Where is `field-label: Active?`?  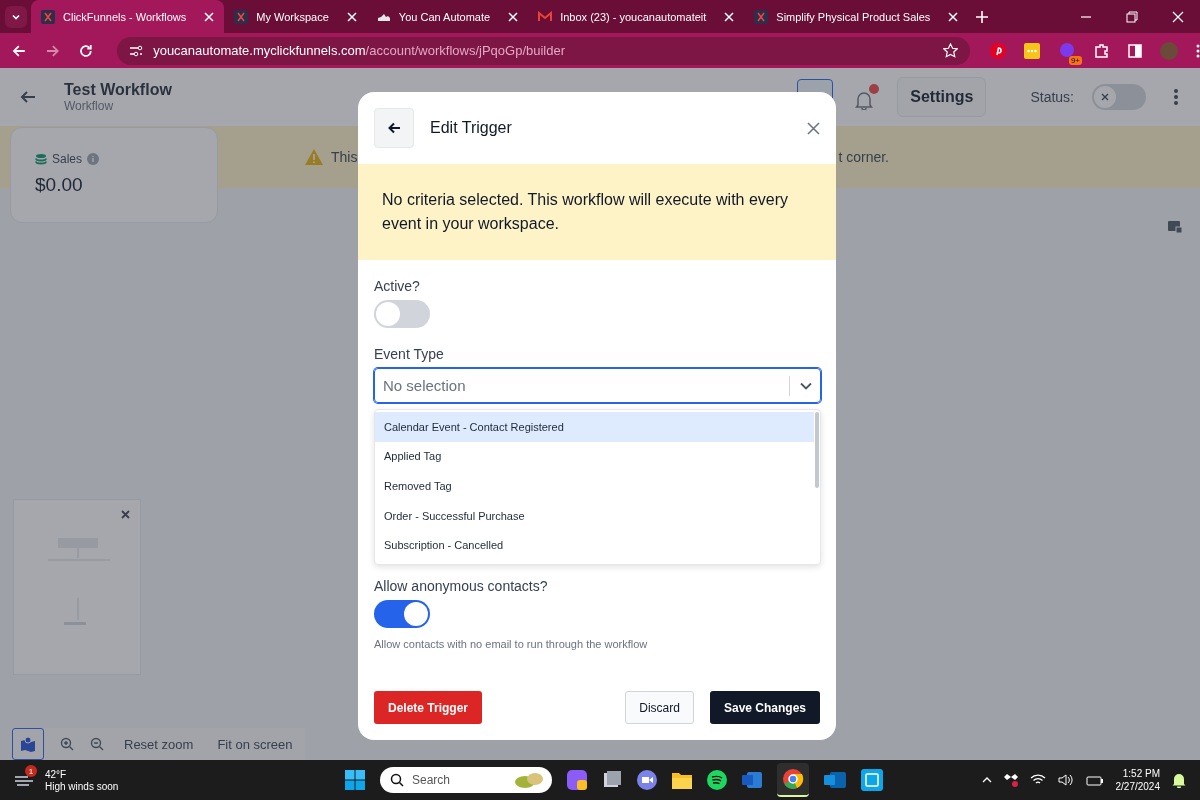
field-label: Active? is located at coordinates (397, 286).